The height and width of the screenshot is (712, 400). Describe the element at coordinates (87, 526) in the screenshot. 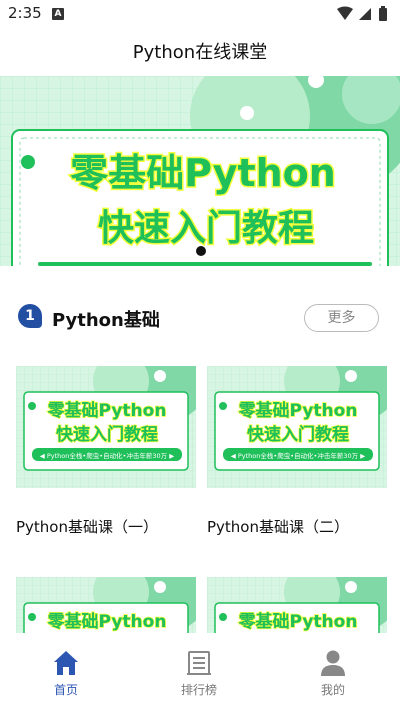

I see `course-title: Python基础课（一）` at that location.